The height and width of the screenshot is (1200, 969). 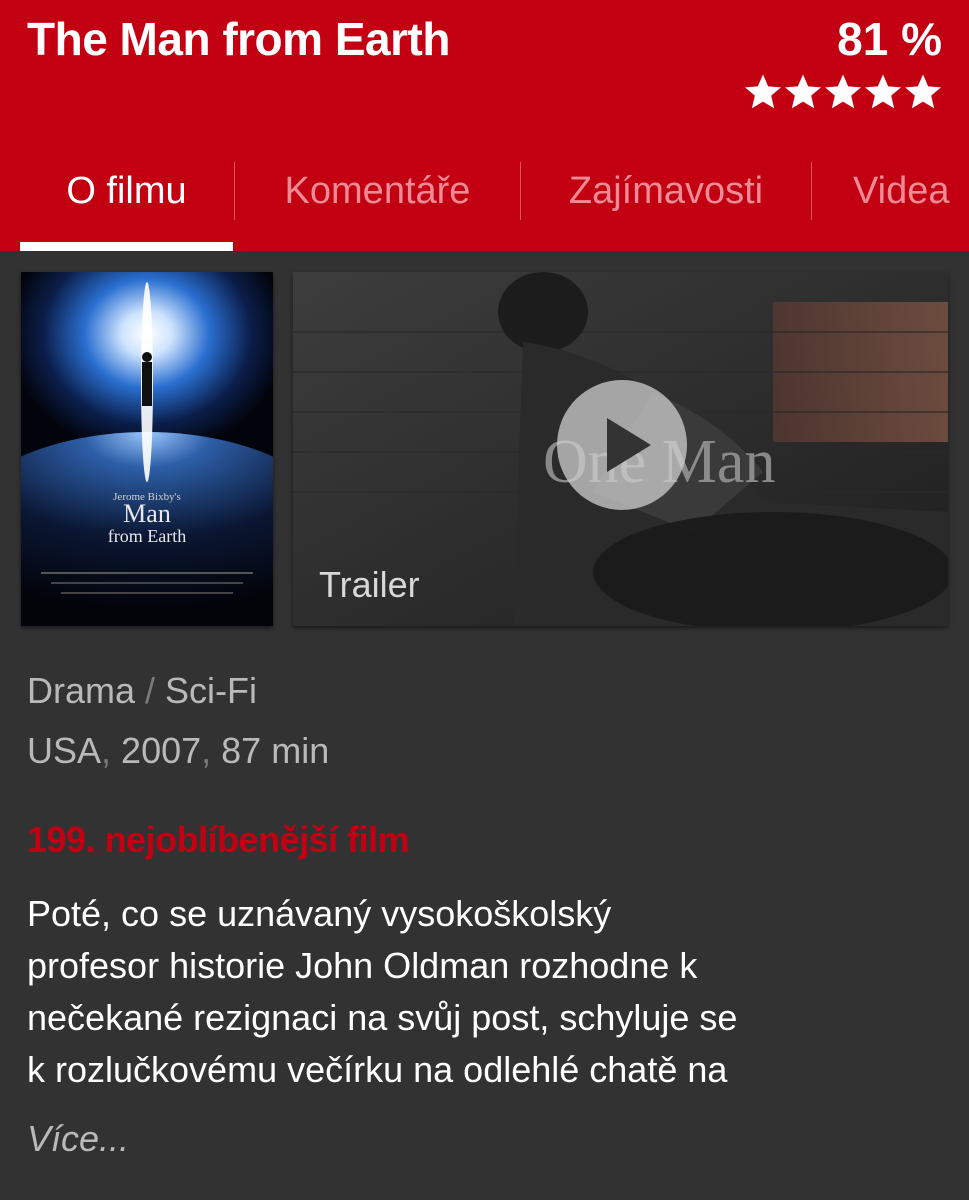 I want to click on plot-line: Poté, co se uznávaný vysokoškolský, so click(x=319, y=913).